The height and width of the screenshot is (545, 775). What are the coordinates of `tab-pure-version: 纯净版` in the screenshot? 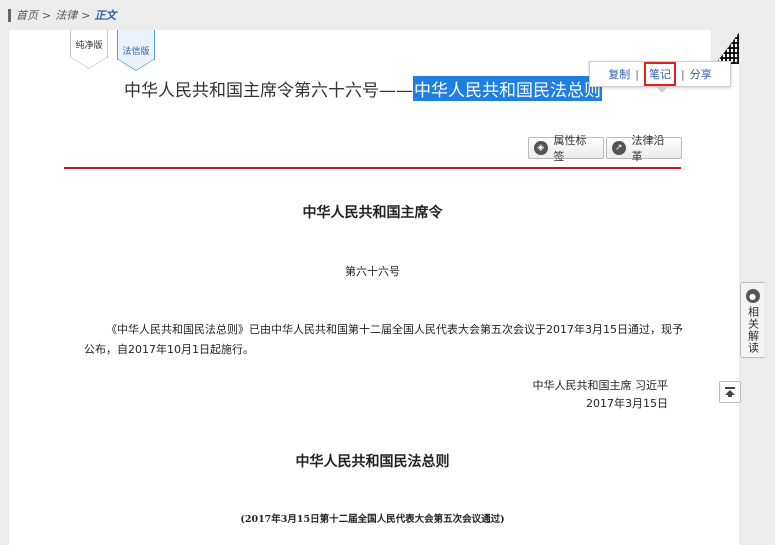 It's located at (89, 49).